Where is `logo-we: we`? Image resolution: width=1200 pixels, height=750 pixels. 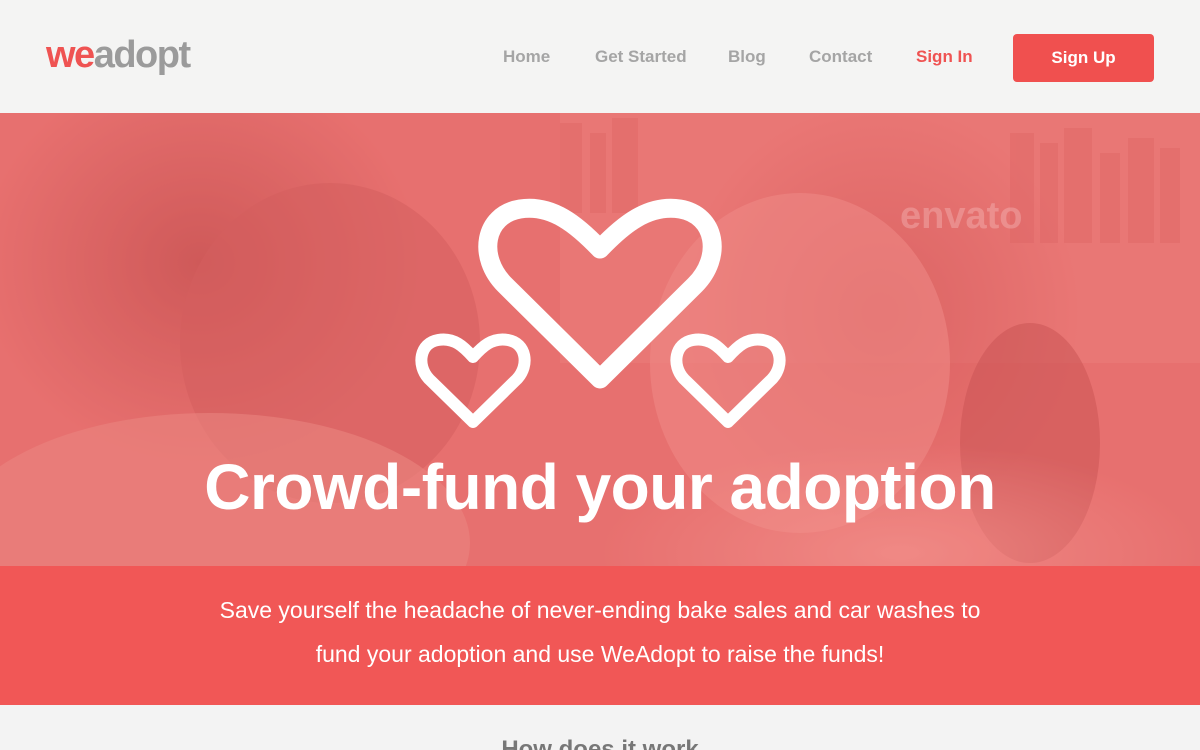 logo-we: we is located at coordinates (70, 55).